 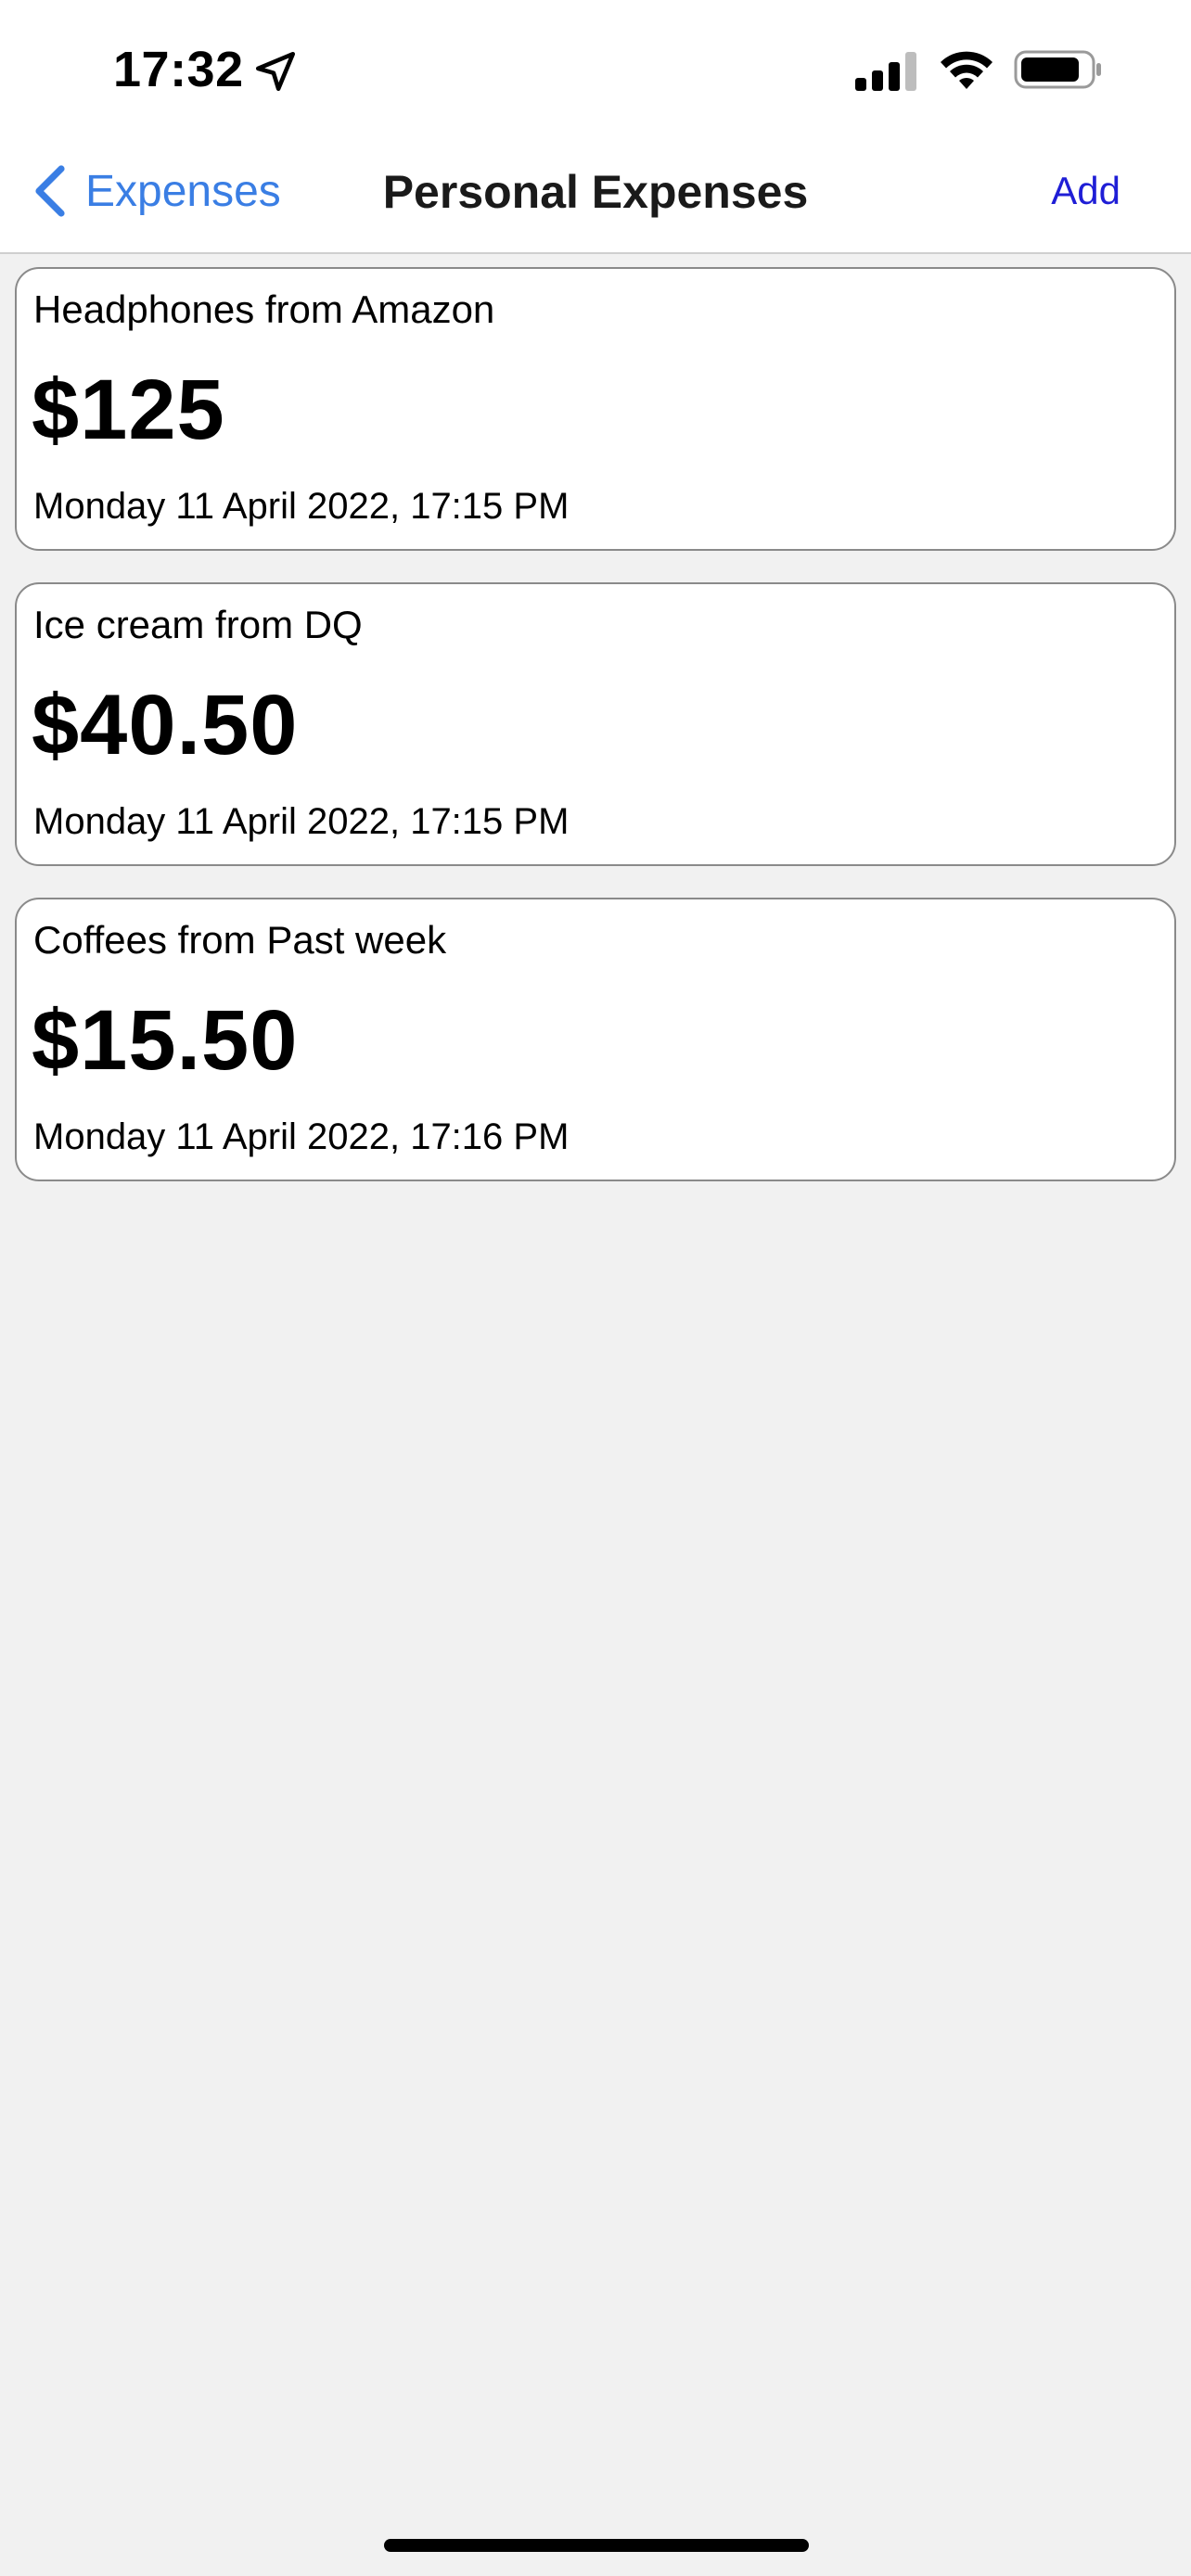 I want to click on cellular-signal-icon, so click(x=885, y=71).